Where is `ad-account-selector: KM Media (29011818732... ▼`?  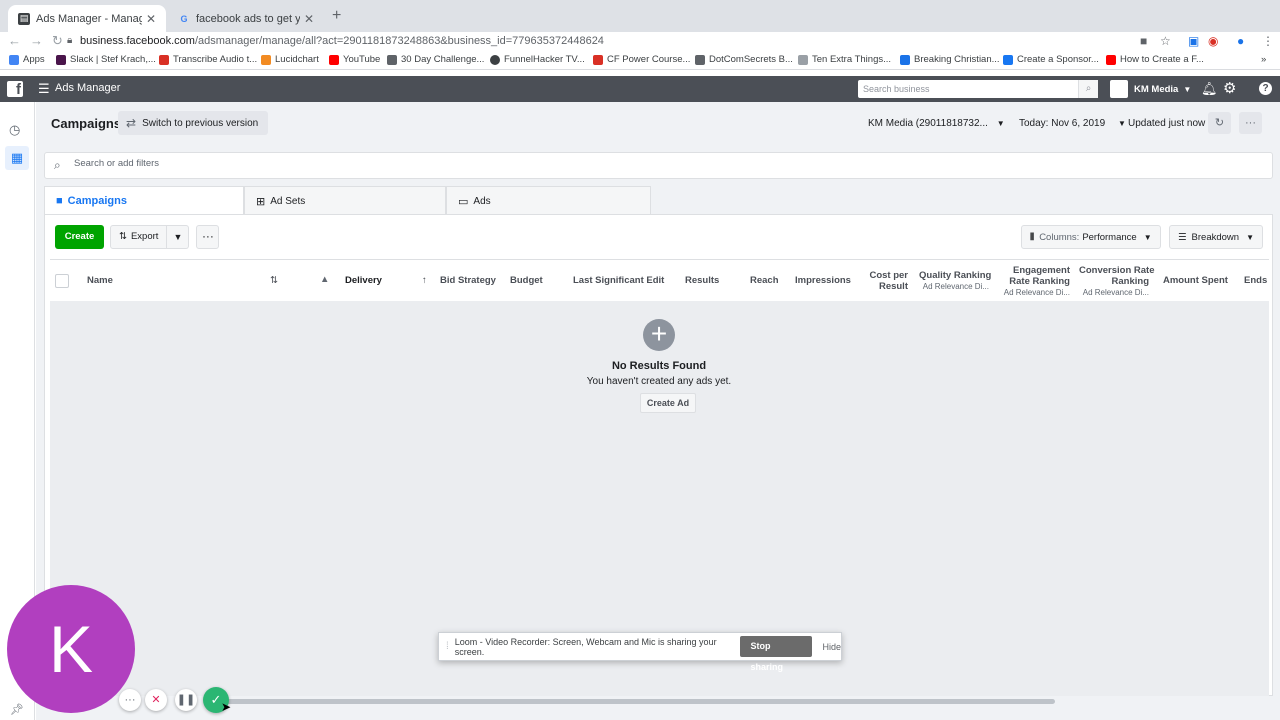 ad-account-selector: KM Media (29011818732... ▼ is located at coordinates (936, 123).